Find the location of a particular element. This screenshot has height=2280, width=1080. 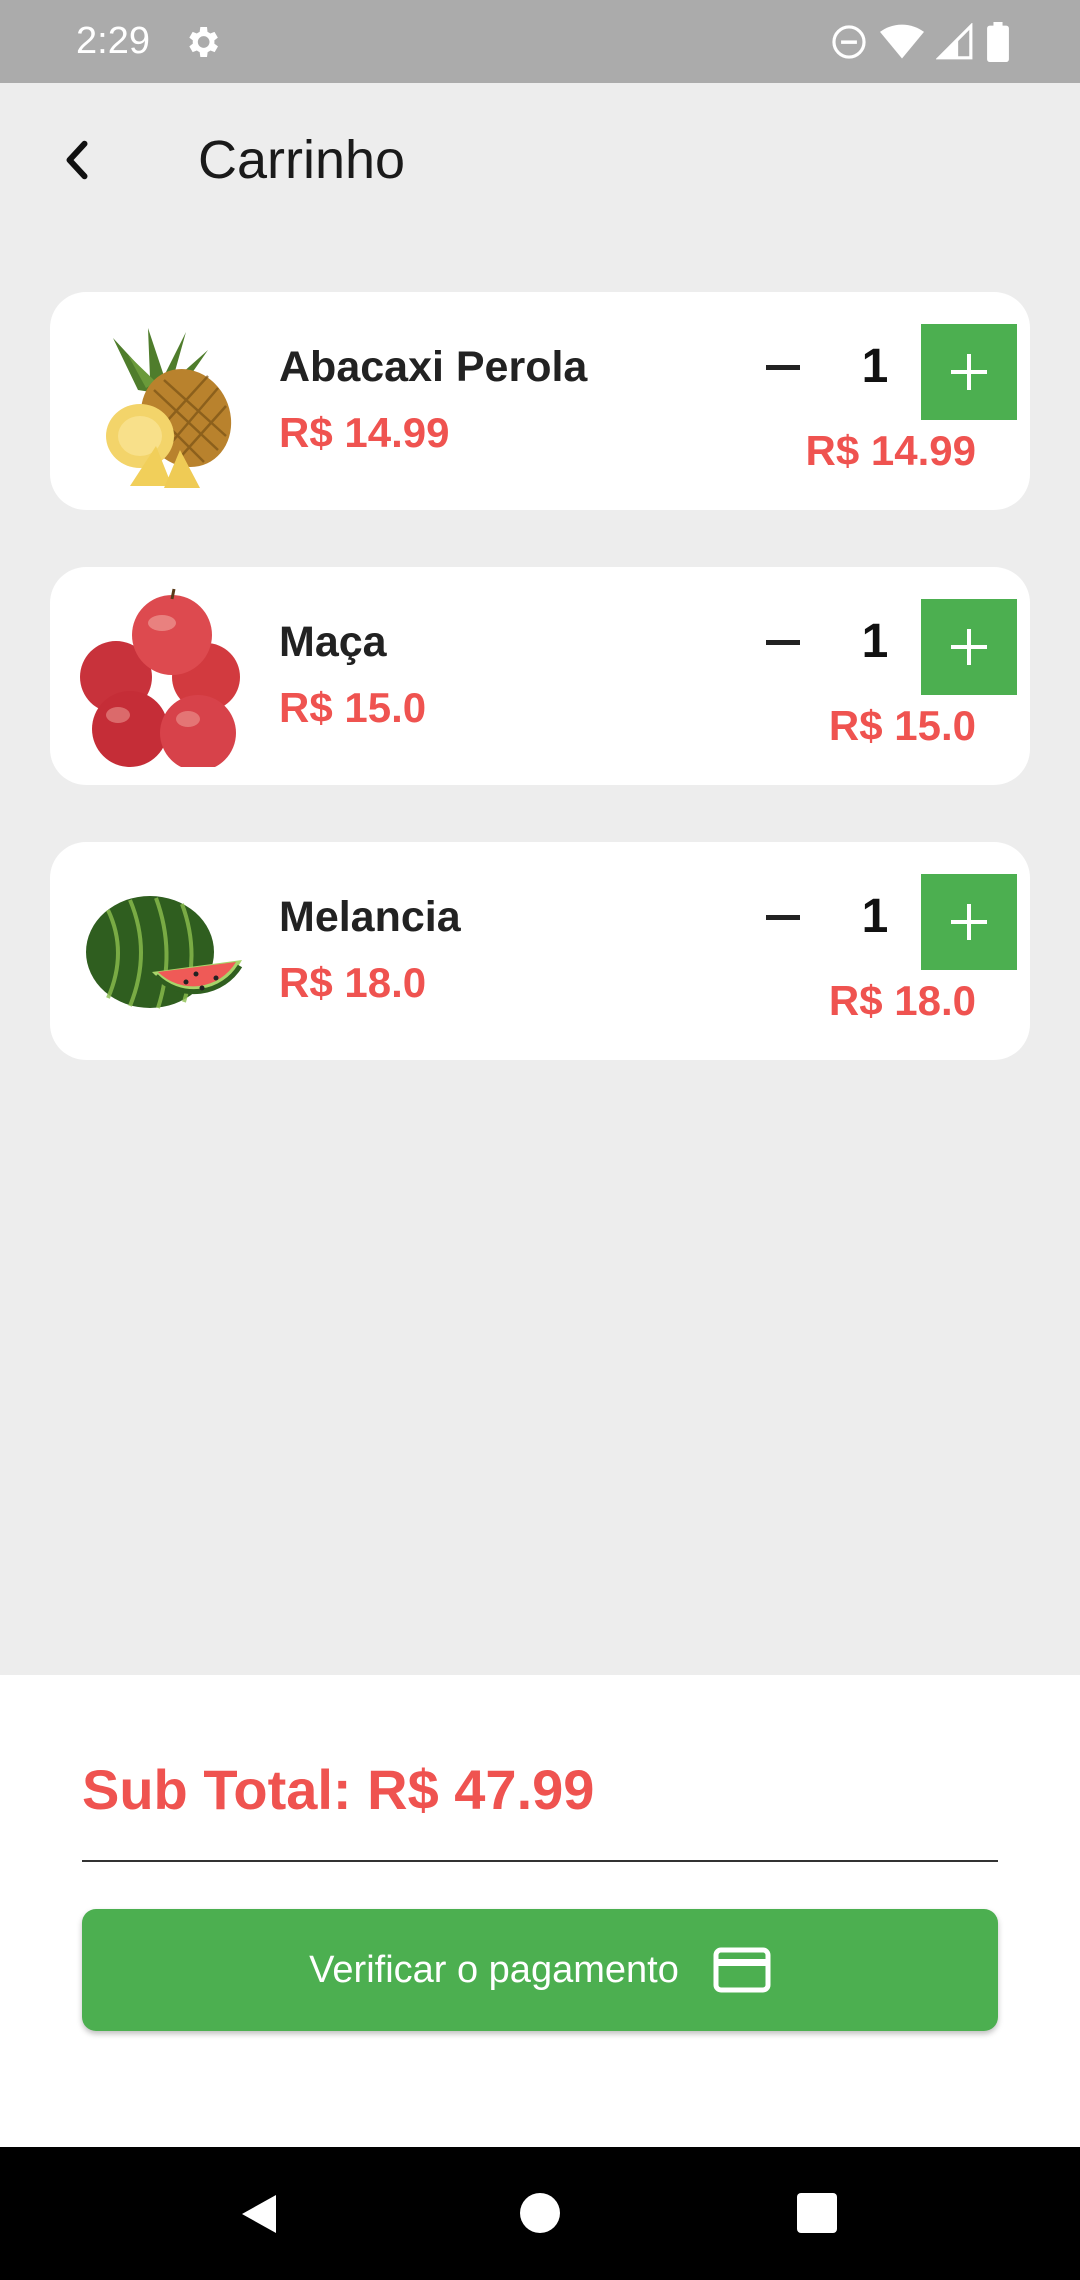

product-price: R$ 14.99 is located at coordinates (364, 432).